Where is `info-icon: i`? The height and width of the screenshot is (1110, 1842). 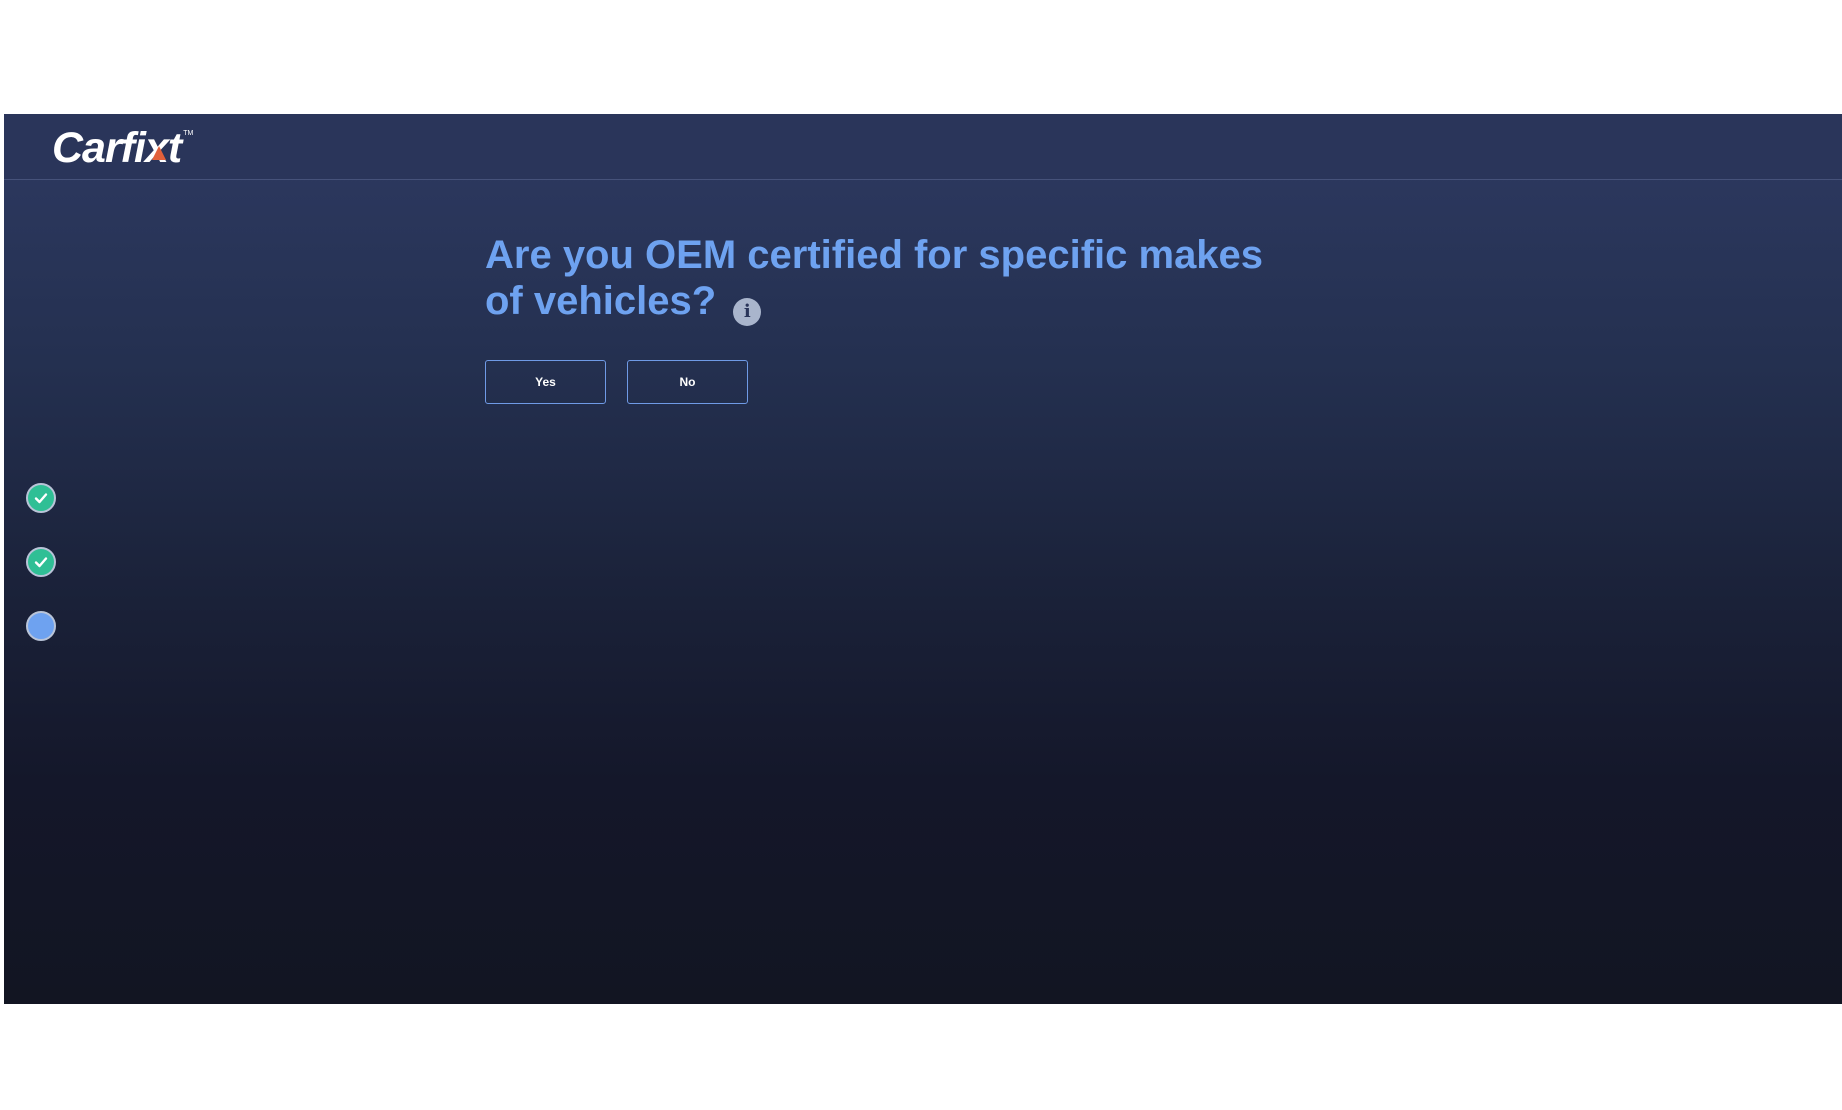 info-icon: i is located at coordinates (747, 312).